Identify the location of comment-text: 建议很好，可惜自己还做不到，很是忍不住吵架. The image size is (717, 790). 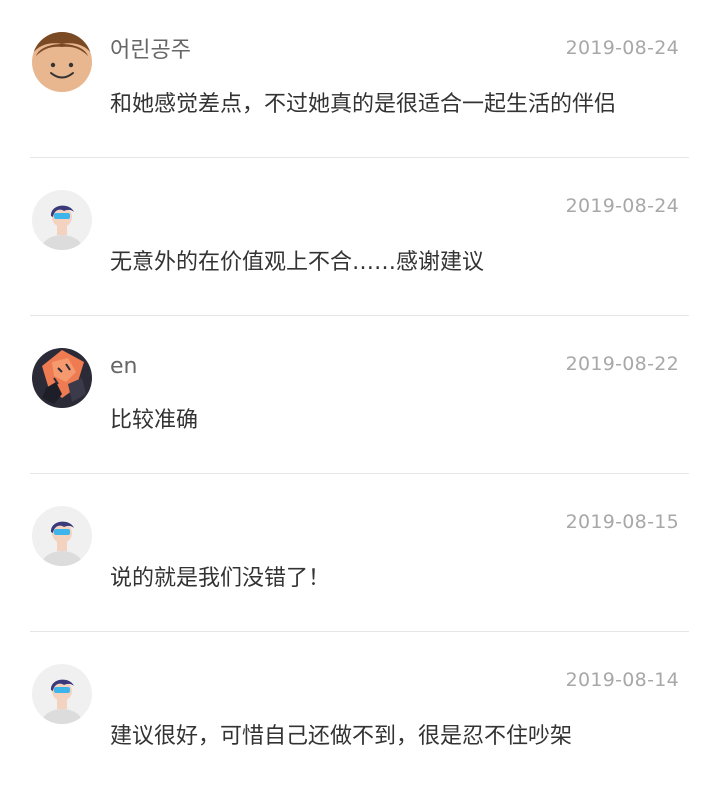
(341, 736).